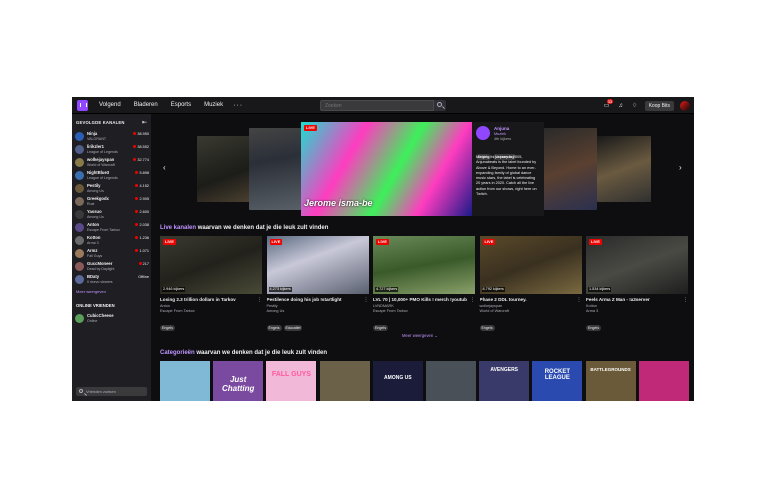 The image size is (766, 498). Describe the element at coordinates (91, 291) in the screenshot. I see `show-more-link: Meer weergeven` at that location.